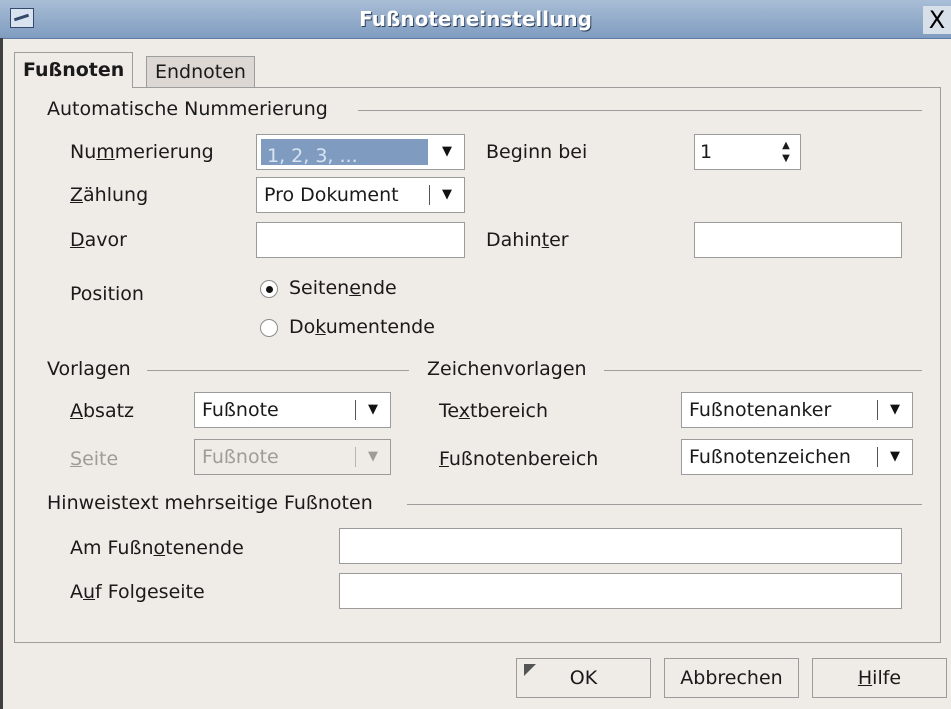 This screenshot has width=951, height=709. Describe the element at coordinates (731, 678) in the screenshot. I see `cancel-button: Abbrechen` at that location.